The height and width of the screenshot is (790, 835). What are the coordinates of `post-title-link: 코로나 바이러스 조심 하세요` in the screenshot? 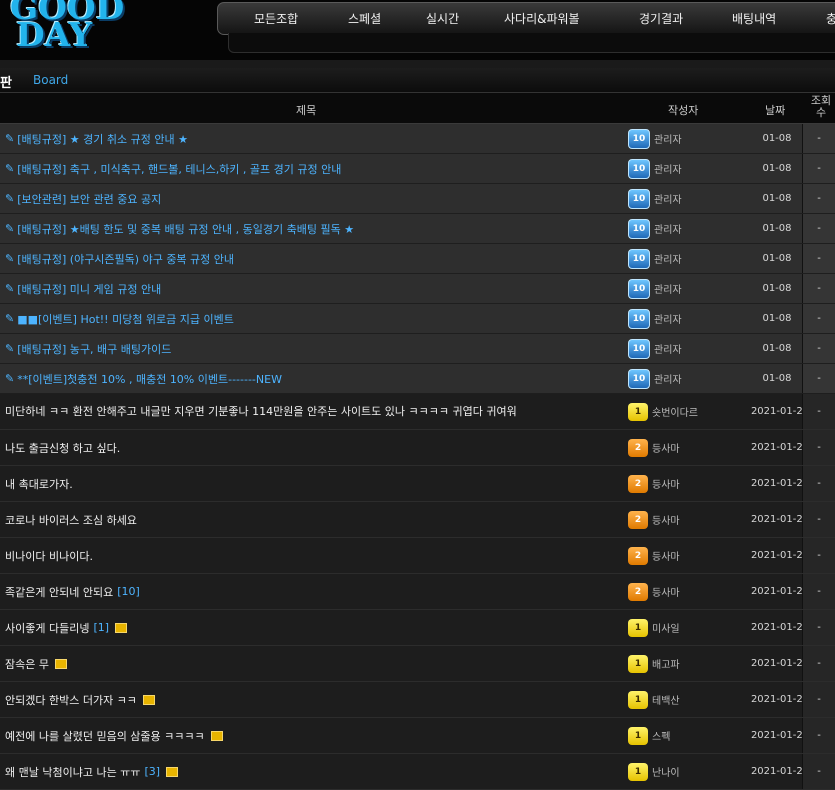 It's located at (310, 519).